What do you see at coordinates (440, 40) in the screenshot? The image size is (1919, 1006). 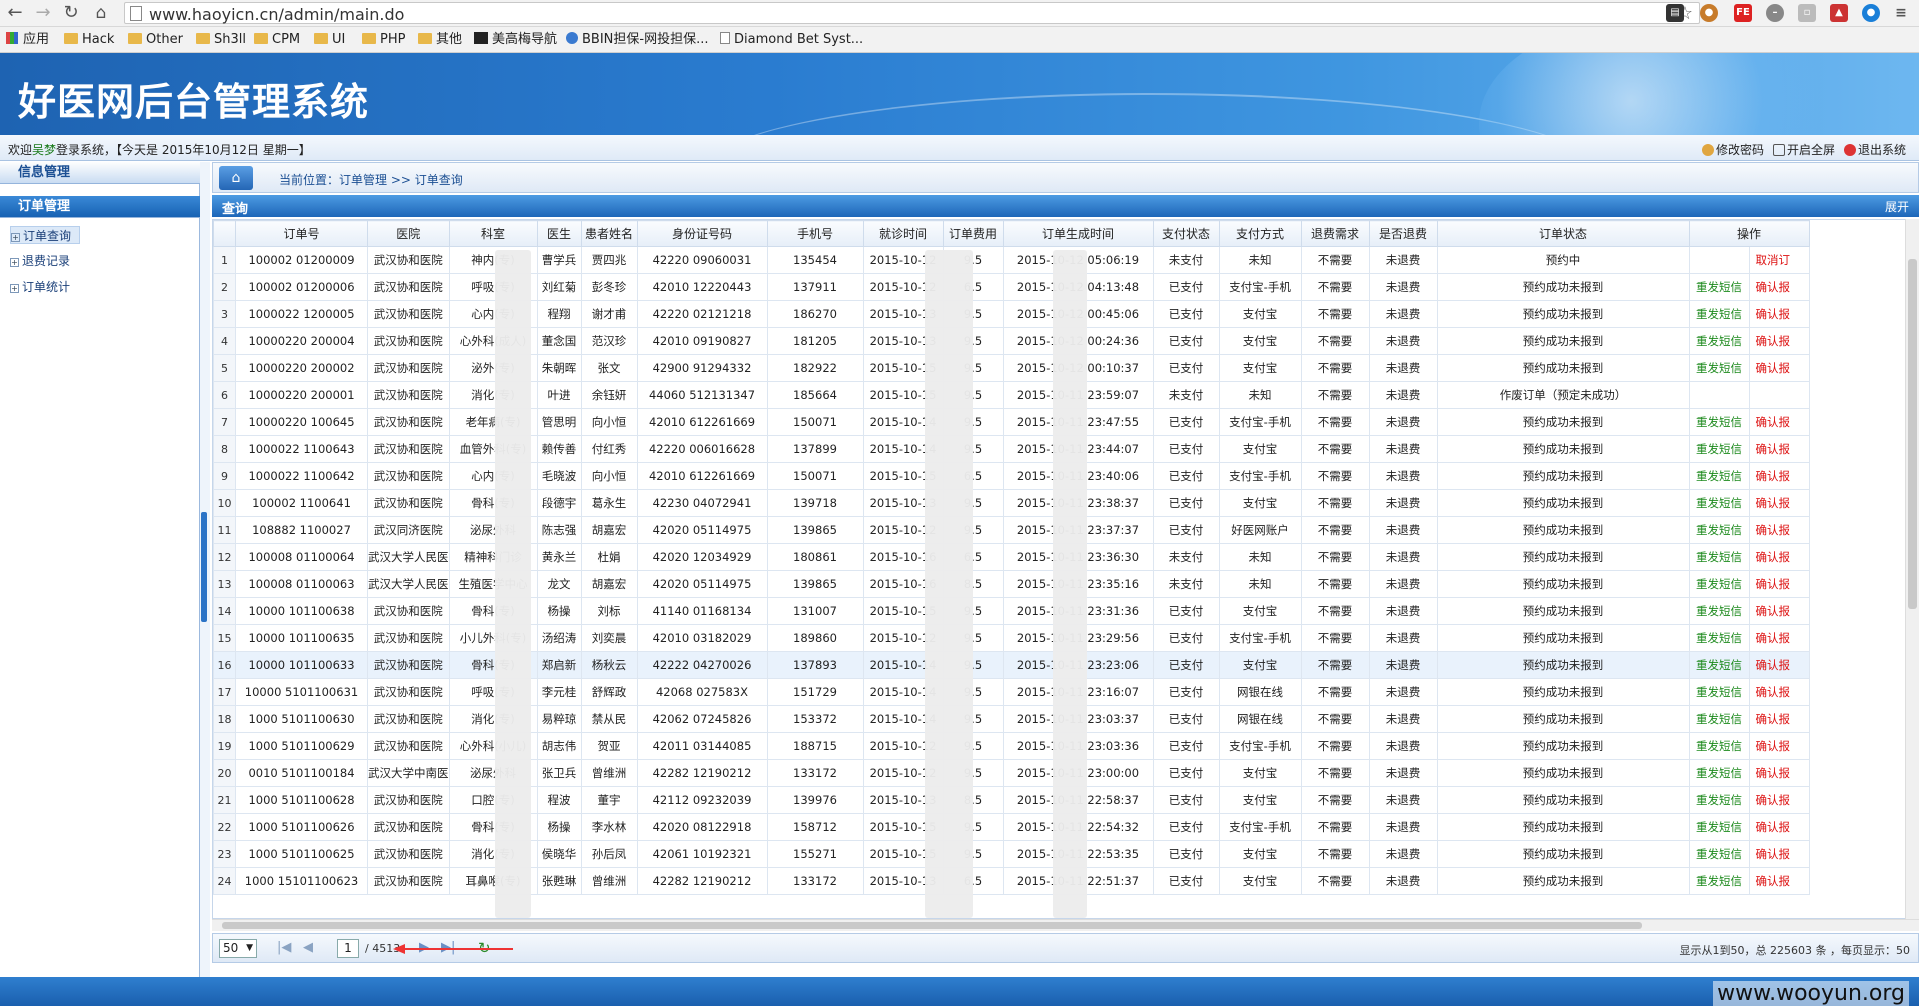 I see `bookmark-folder: 其他` at bounding box center [440, 40].